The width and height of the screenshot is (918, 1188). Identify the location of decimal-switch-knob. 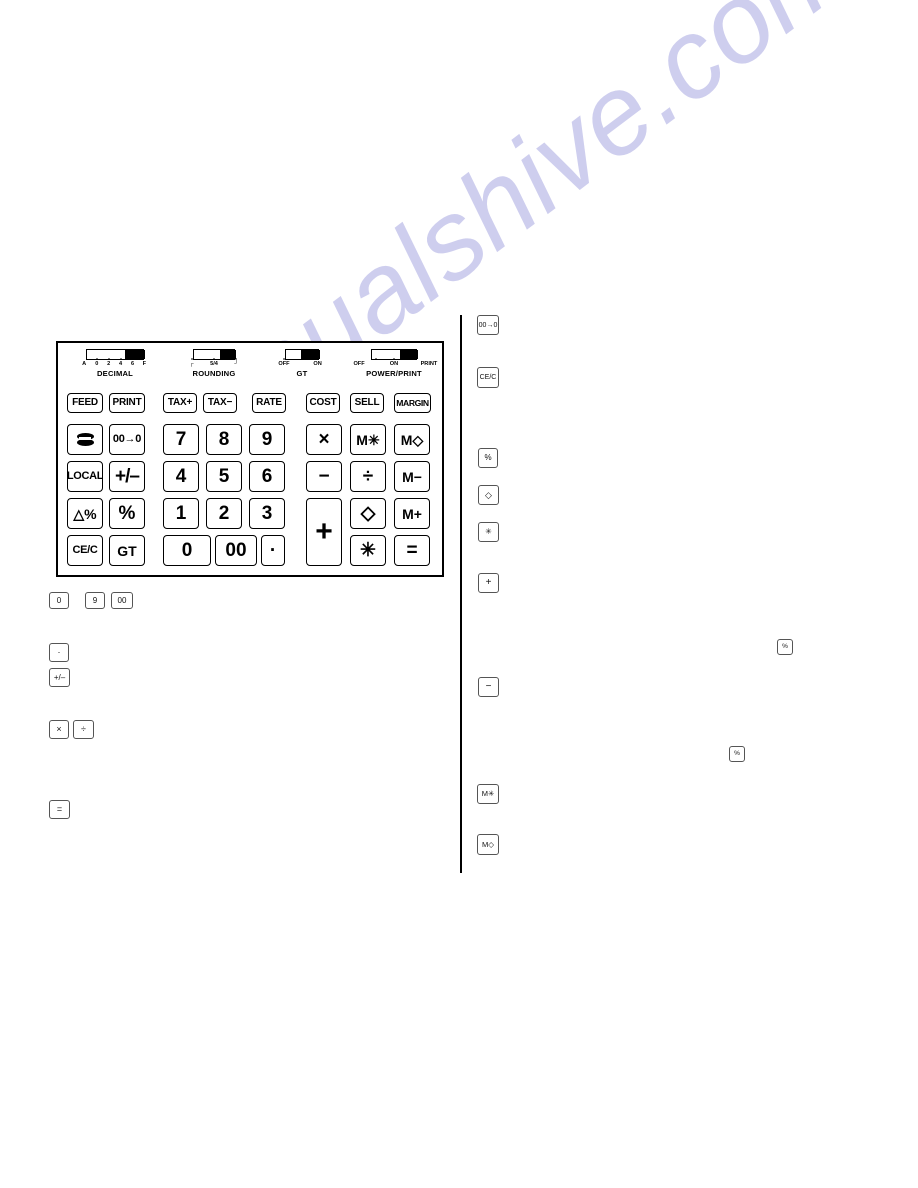
(135, 354).